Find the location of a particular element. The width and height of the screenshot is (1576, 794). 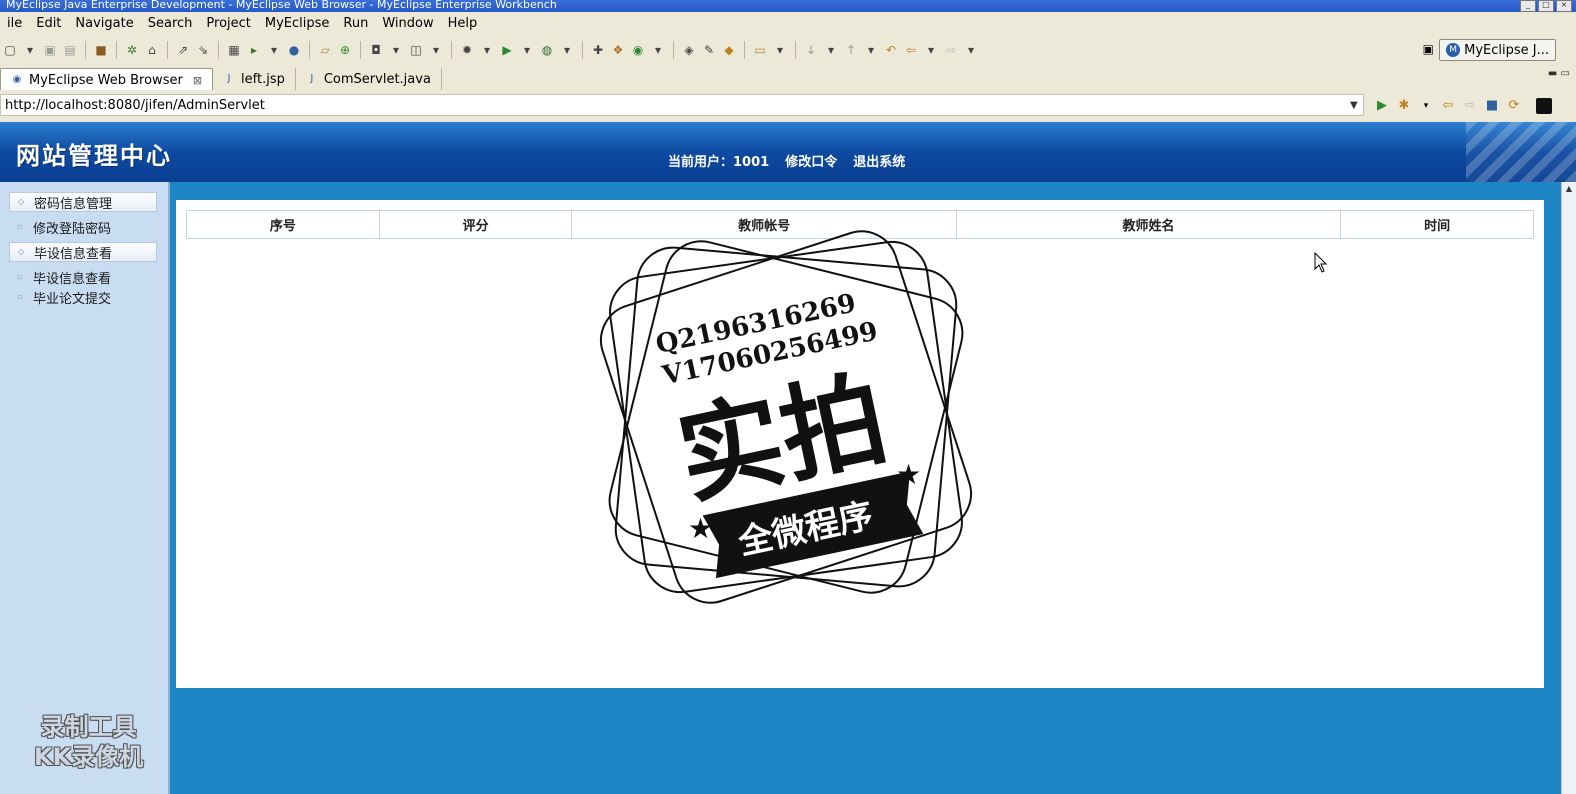

globe-icon: ● is located at coordinates (294, 50).